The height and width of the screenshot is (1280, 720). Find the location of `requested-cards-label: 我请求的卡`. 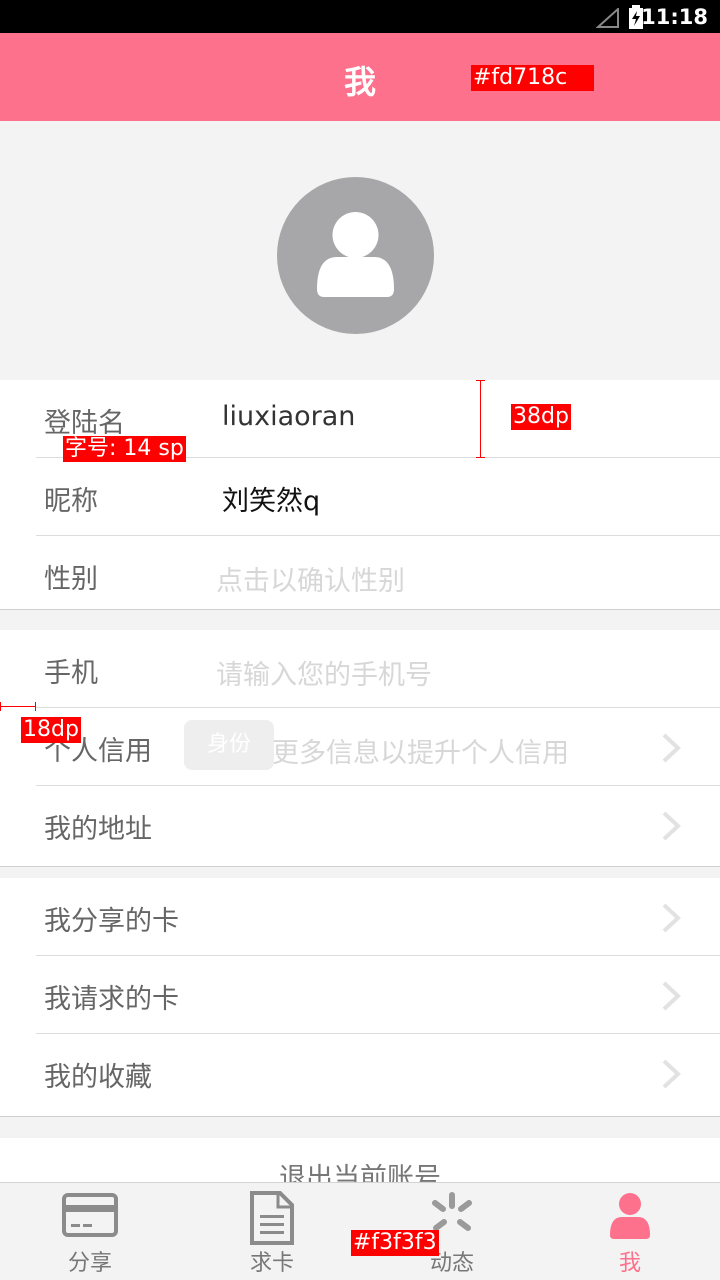

requested-cards-label: 我请求的卡 is located at coordinates (111, 999).